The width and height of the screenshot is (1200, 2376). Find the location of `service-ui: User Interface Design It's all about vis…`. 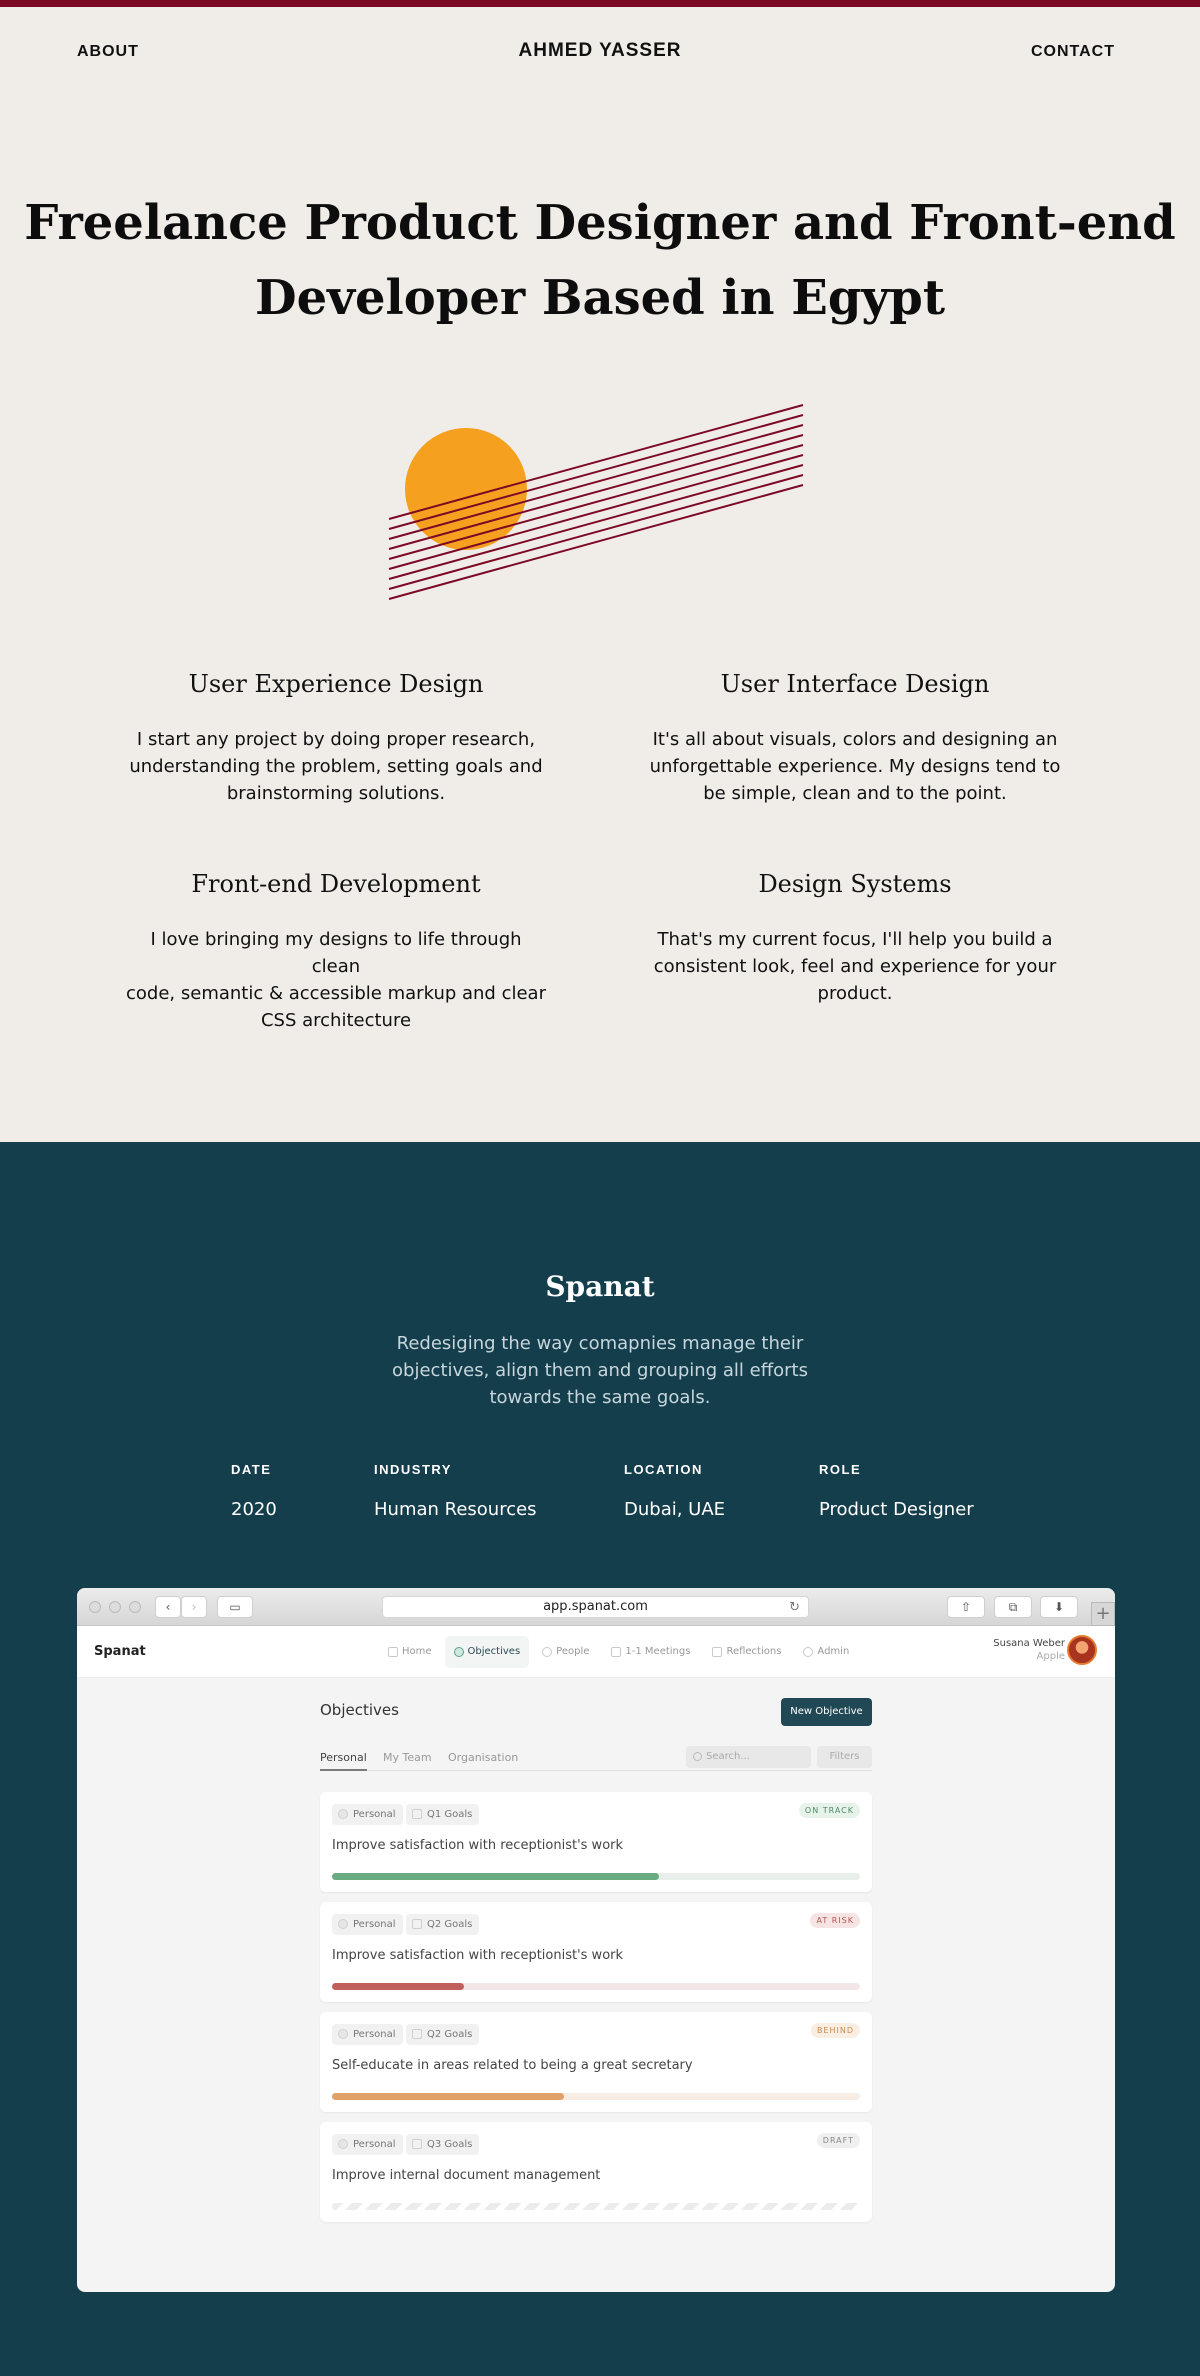

service-ui: User Interface Design It's all about vis… is located at coordinates (855, 738).